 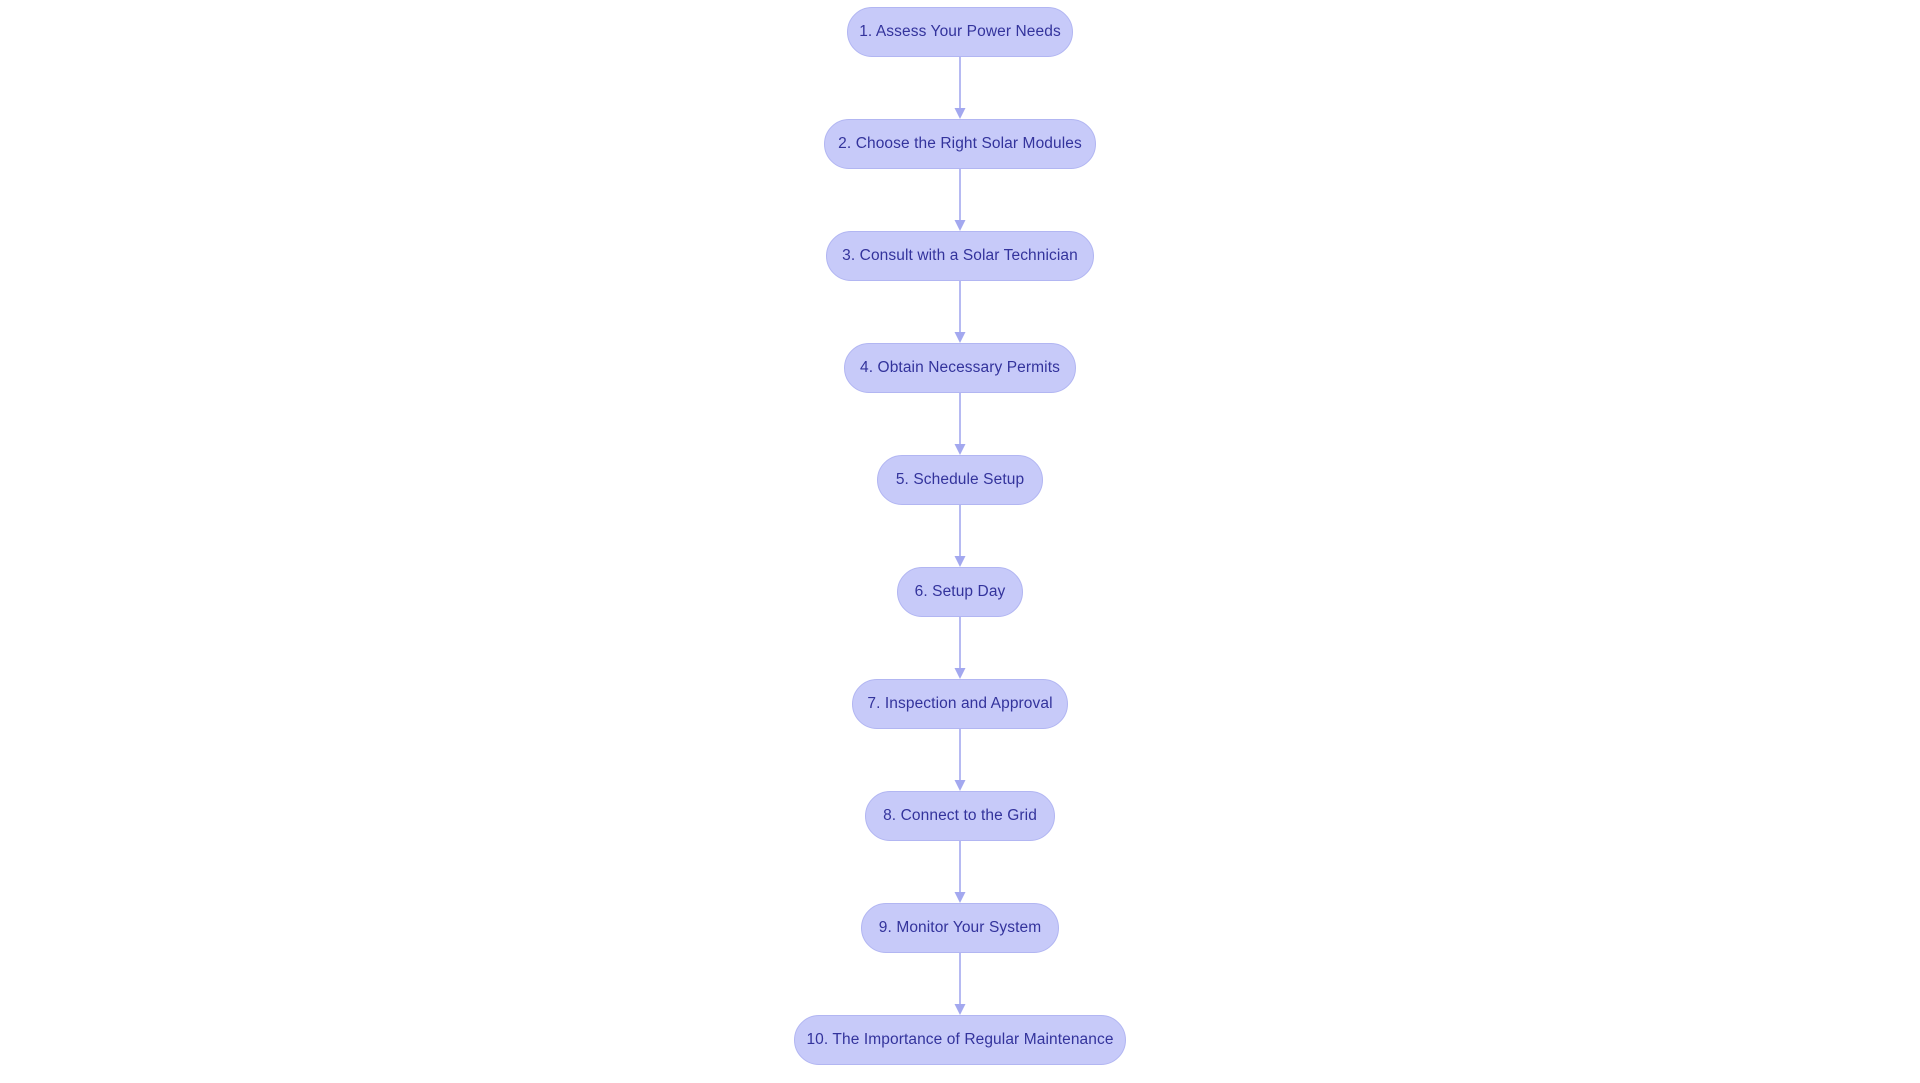 I want to click on flow-node-label: 7. Inspection and Approval, so click(x=960, y=704).